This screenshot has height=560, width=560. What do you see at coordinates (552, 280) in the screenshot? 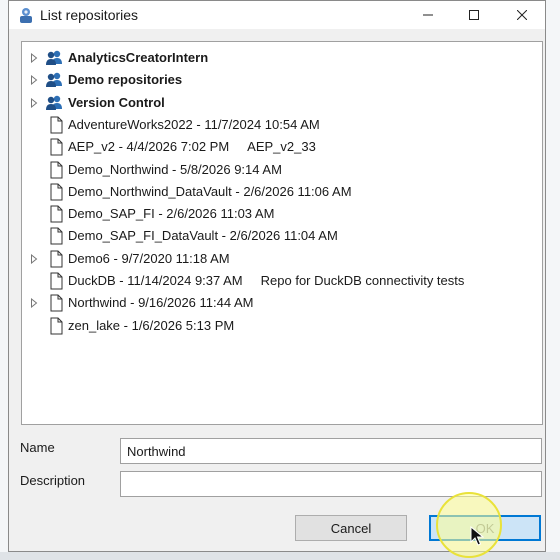
I see `background-app-right` at bounding box center [552, 280].